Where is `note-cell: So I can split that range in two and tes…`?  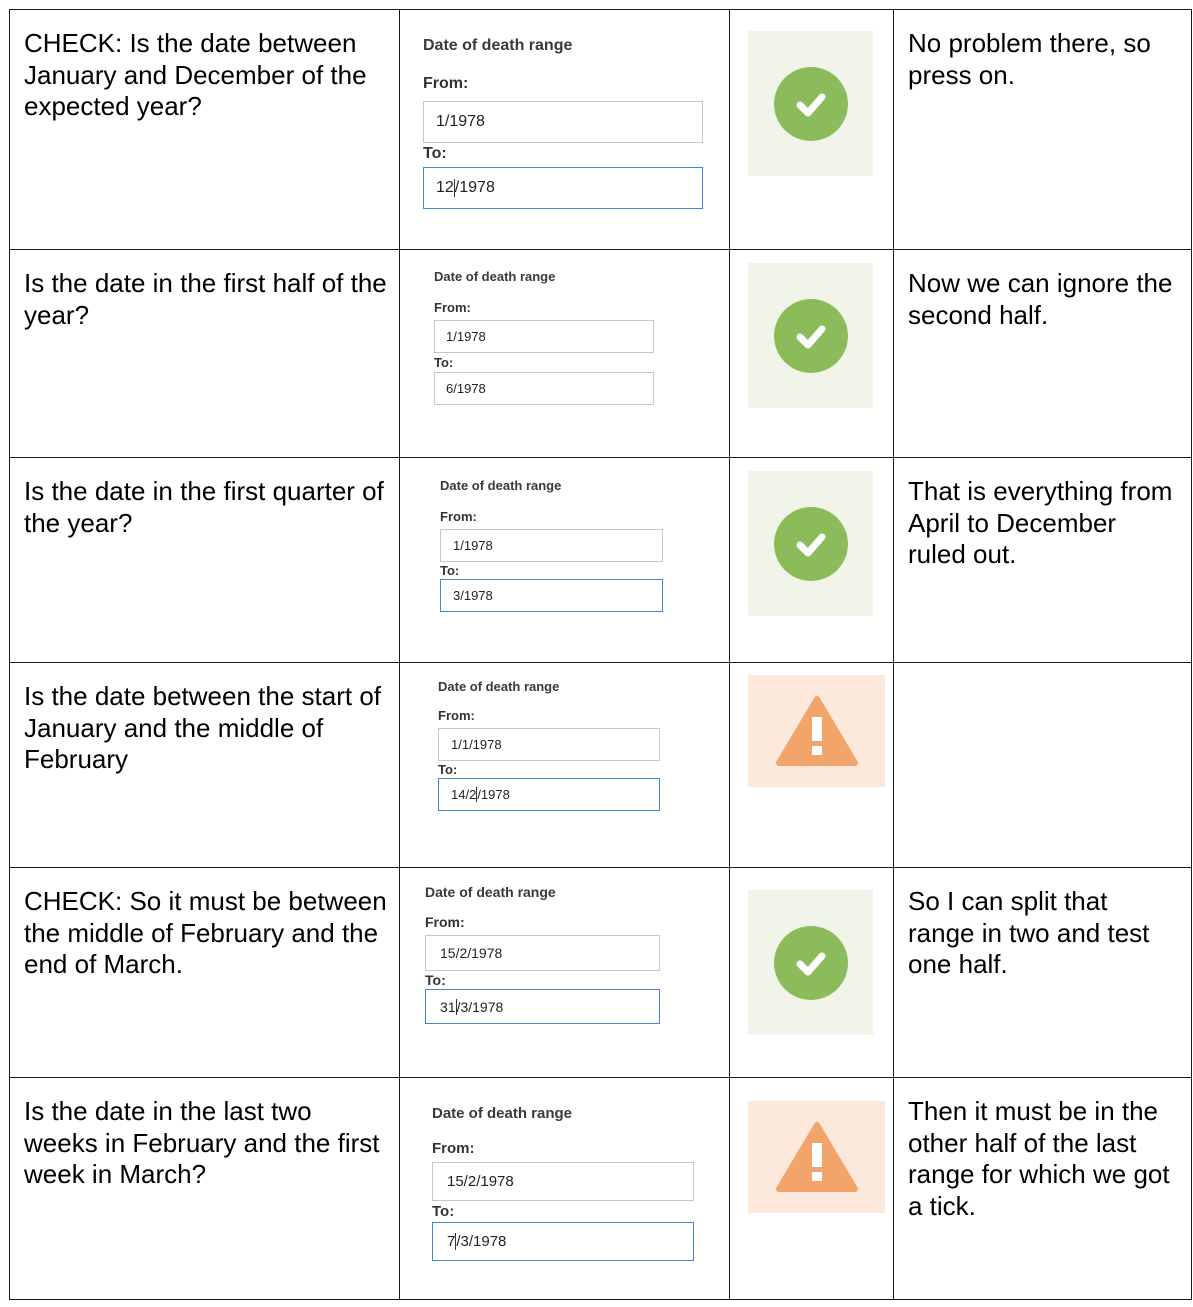 note-cell: So I can split that range in two and tes… is located at coordinates (1042, 972).